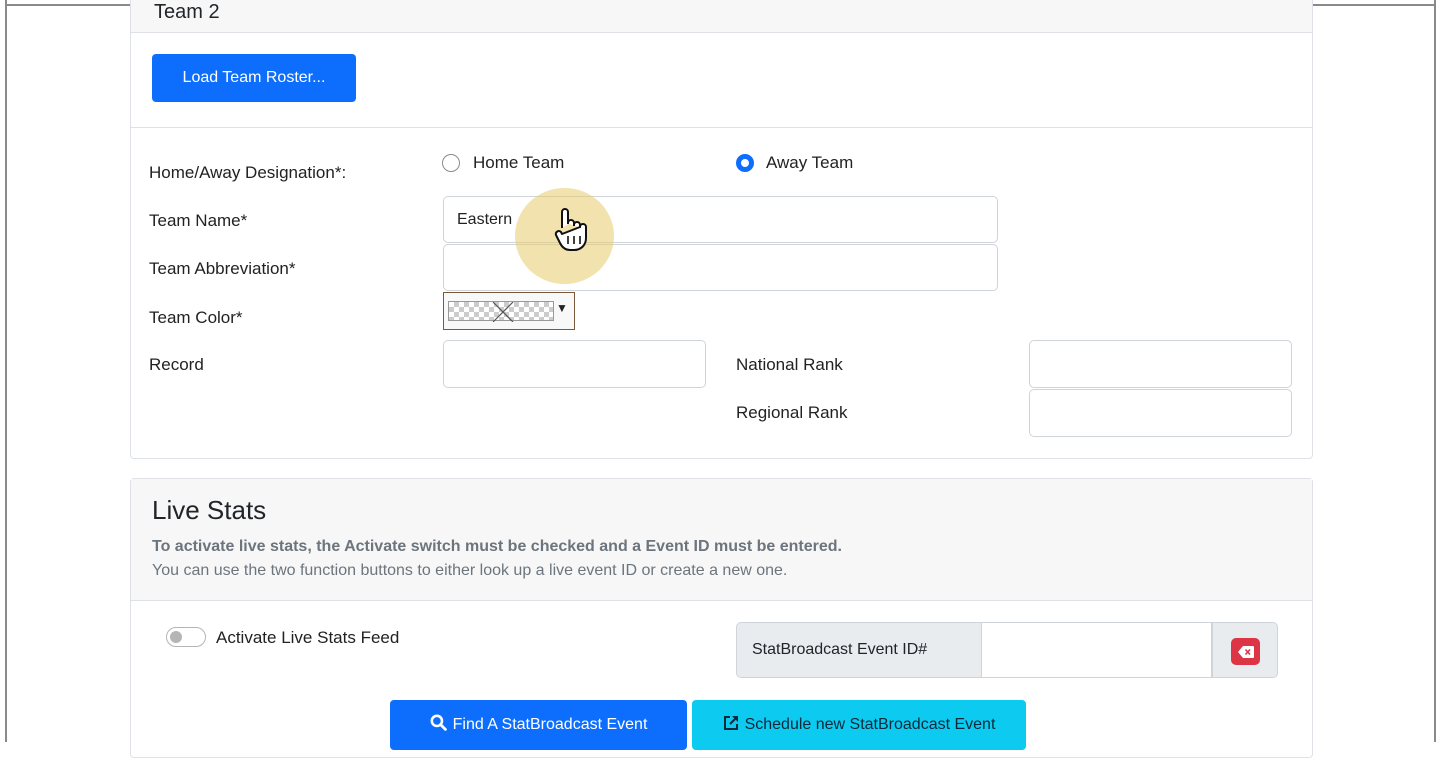  Describe the element at coordinates (187, 12) in the screenshot. I see `team2-title: Team 2` at that location.